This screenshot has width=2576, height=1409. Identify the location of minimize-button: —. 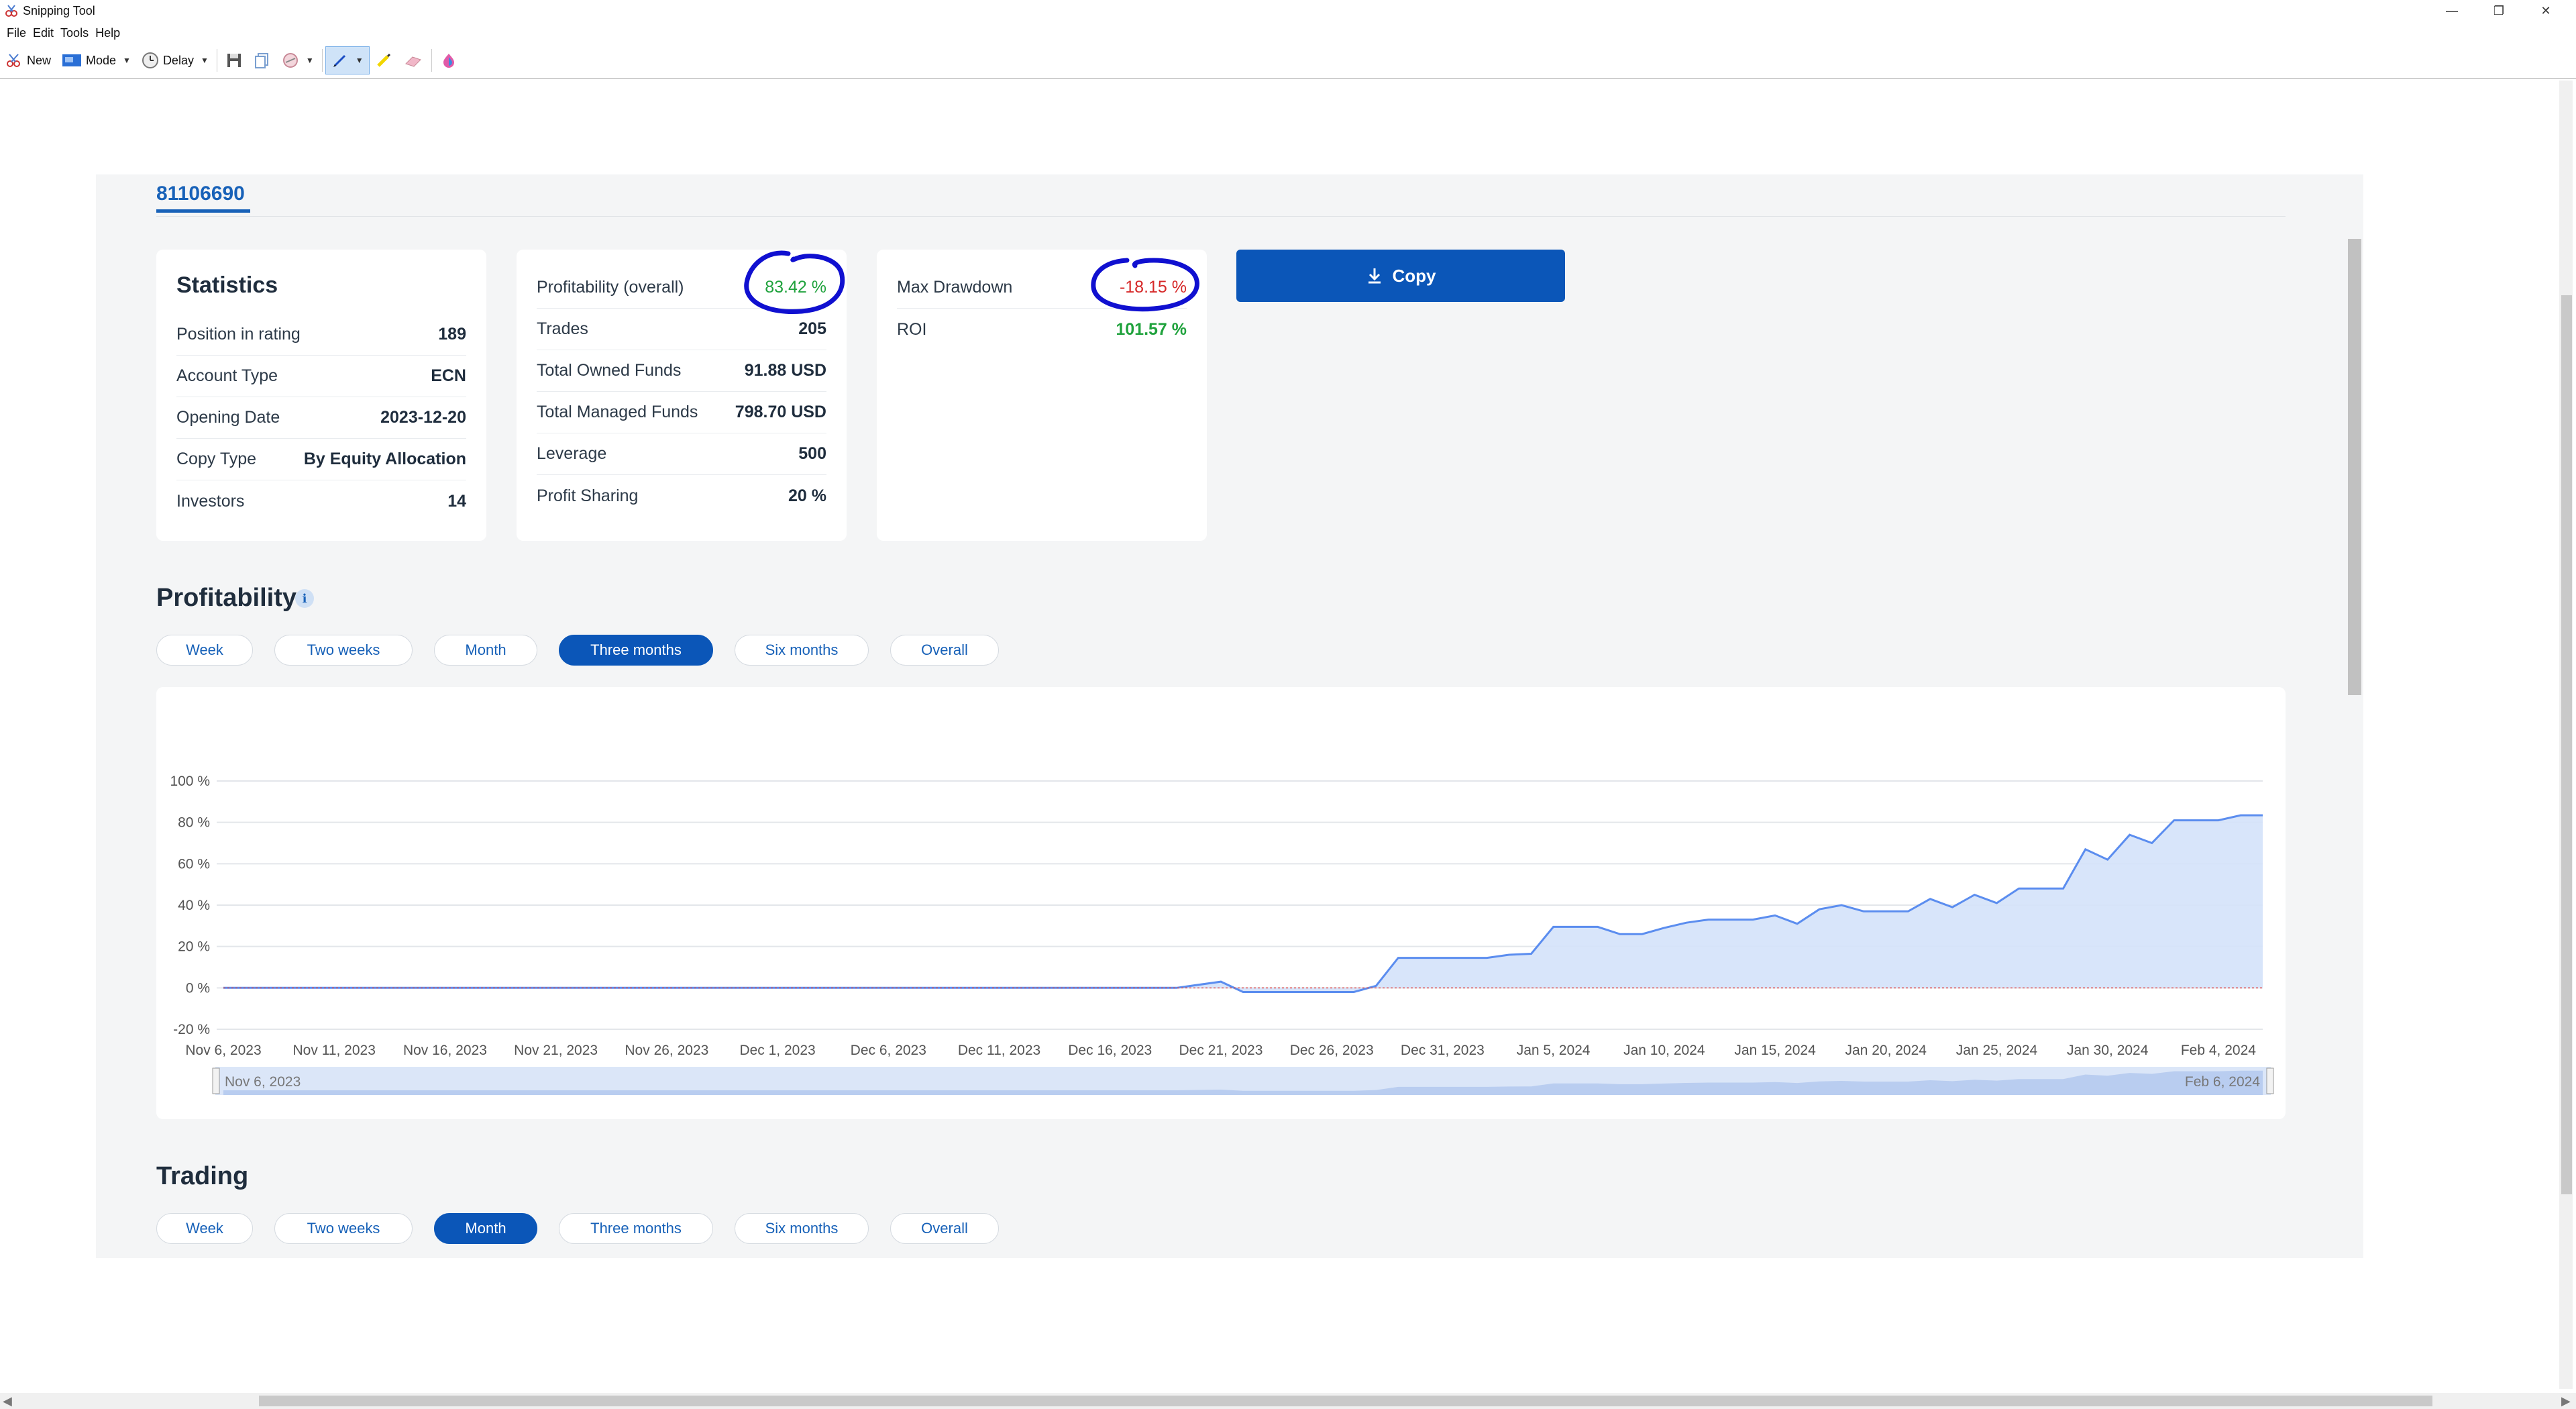
(2451, 10).